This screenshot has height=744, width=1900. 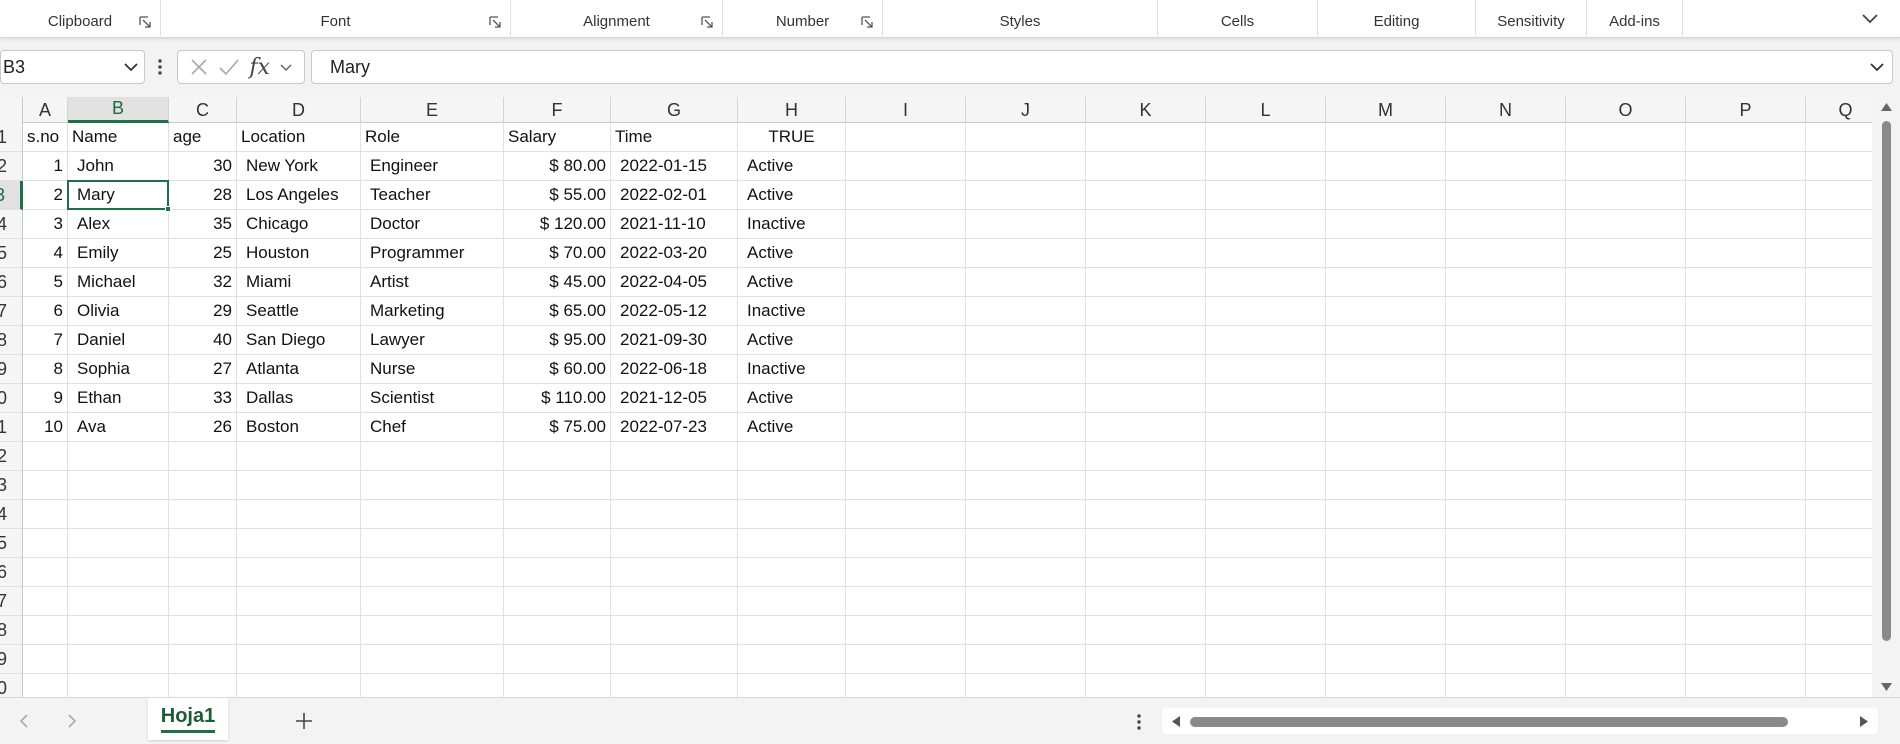 I want to click on cell-e17, so click(x=432, y=601).